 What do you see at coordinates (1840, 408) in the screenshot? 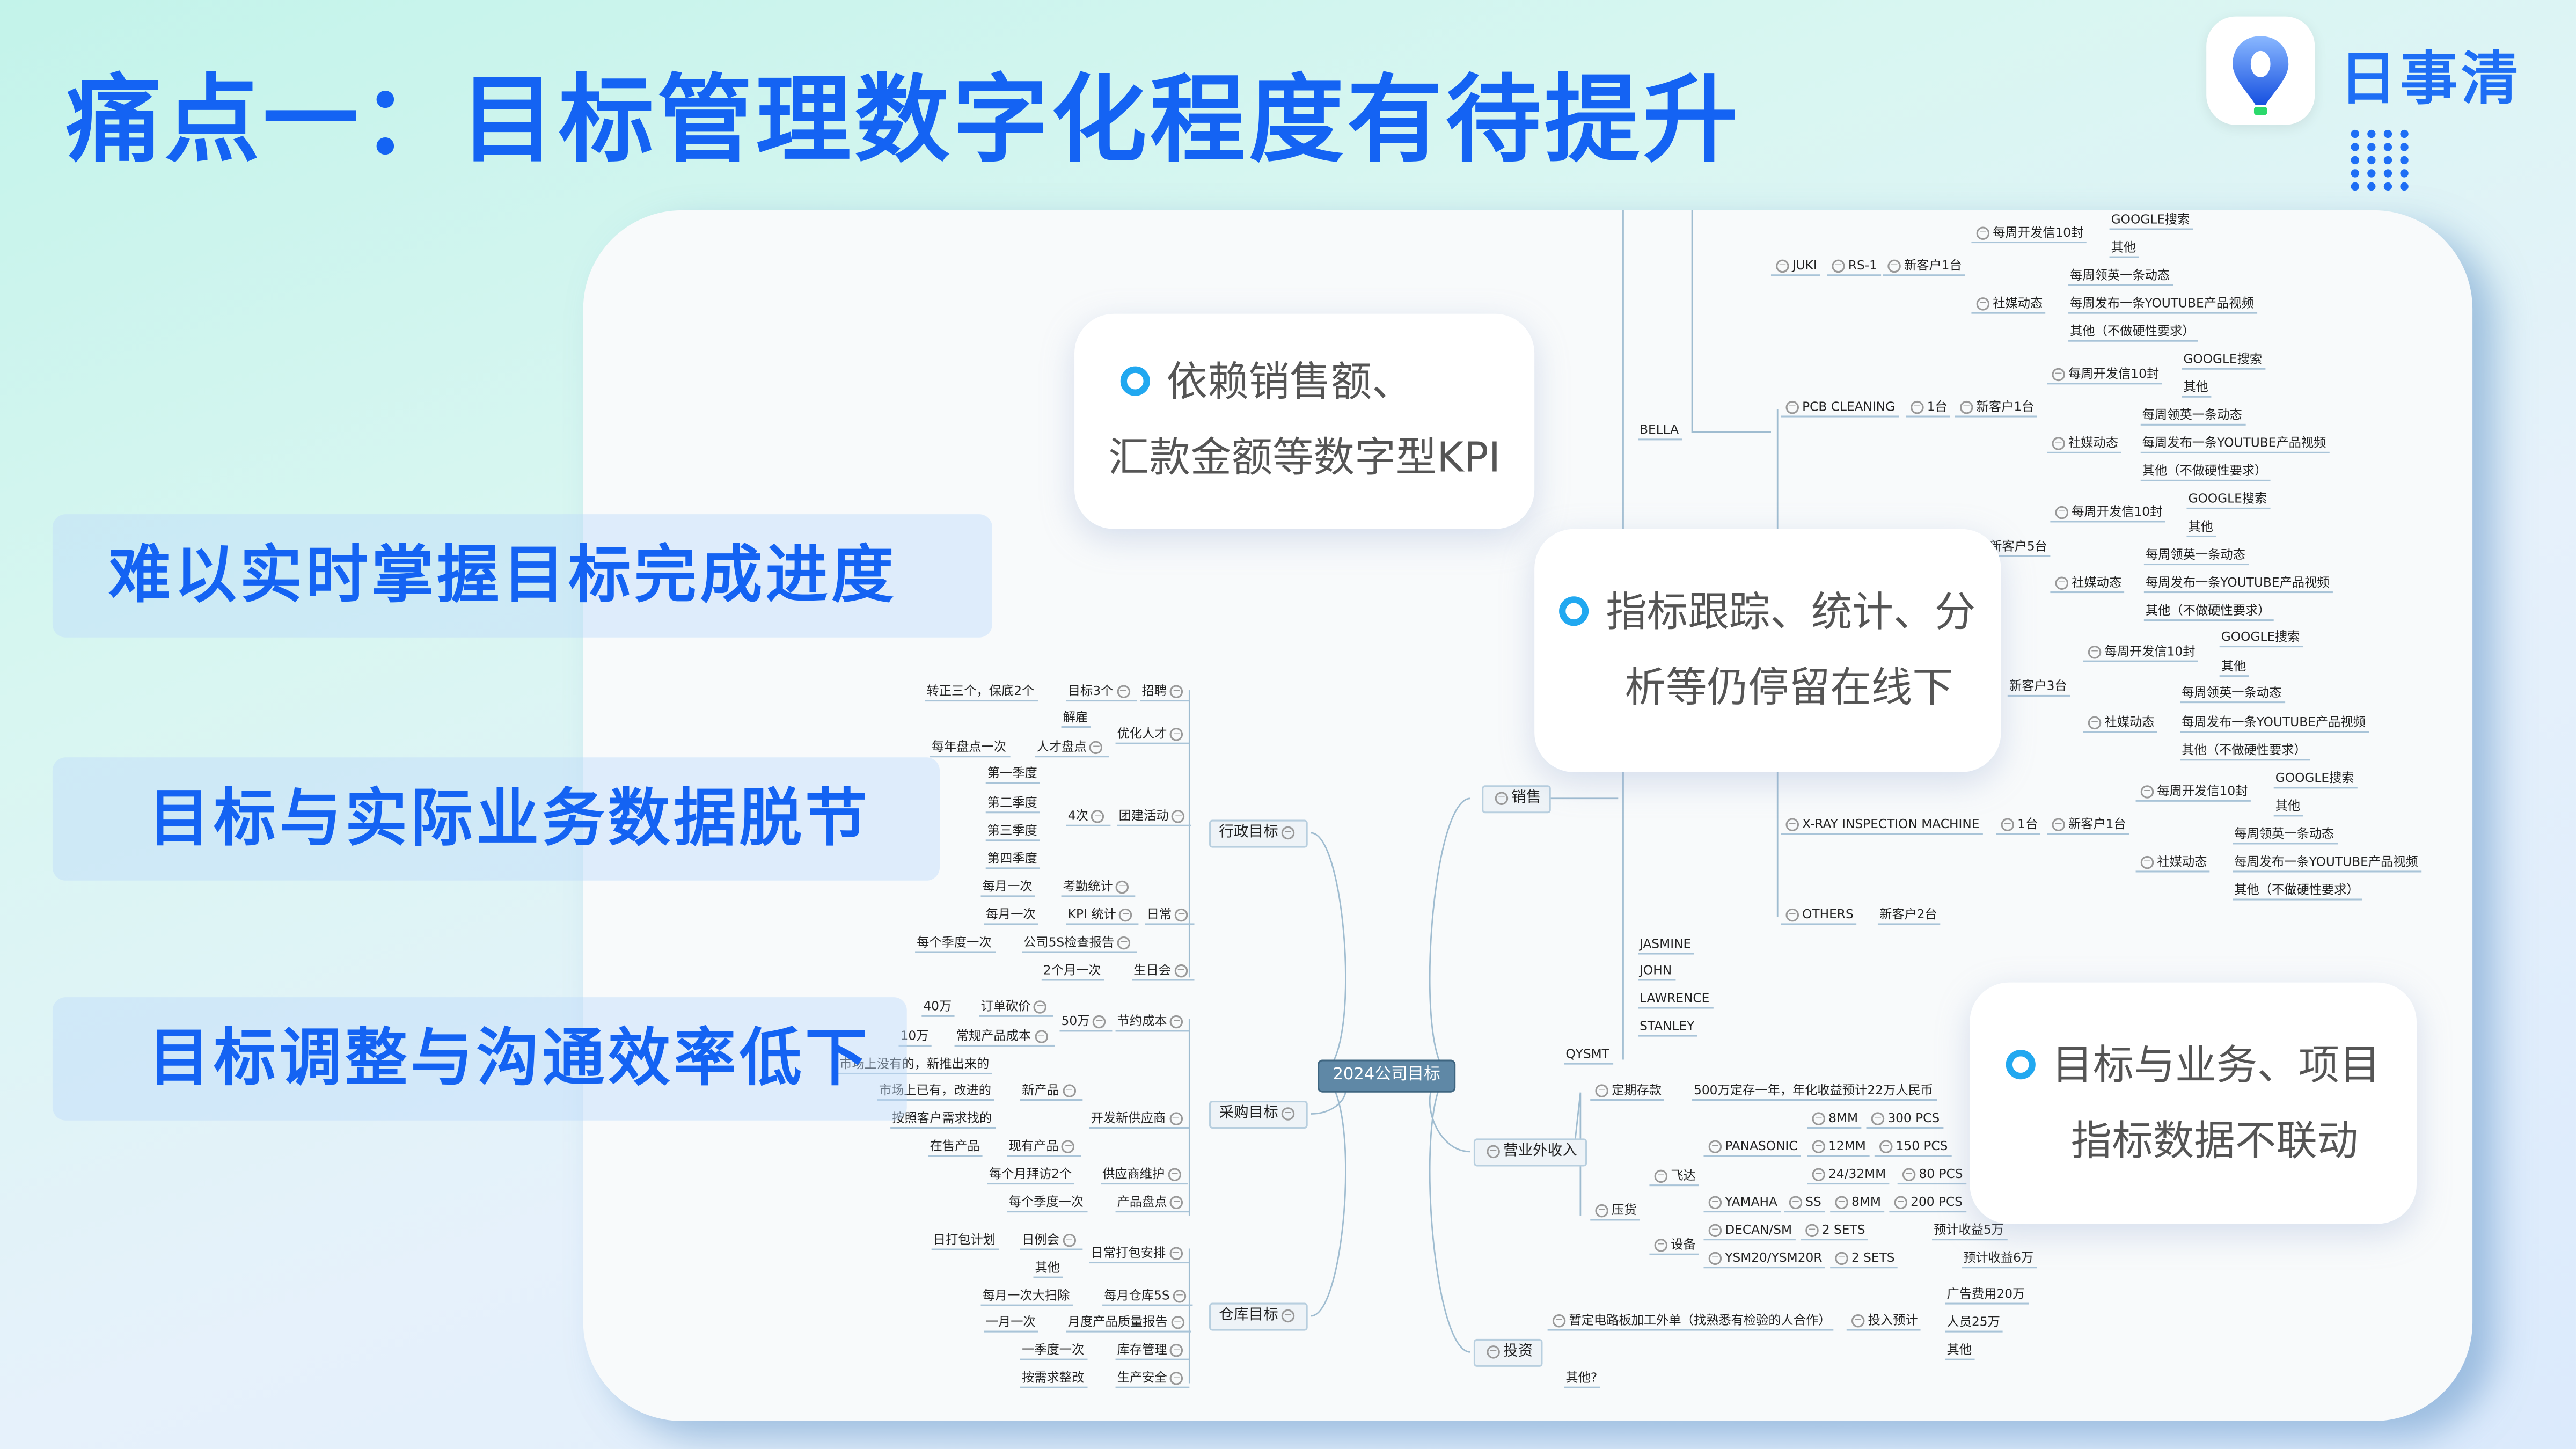
I see `mindmap-node: − PCB CLEANING` at bounding box center [1840, 408].